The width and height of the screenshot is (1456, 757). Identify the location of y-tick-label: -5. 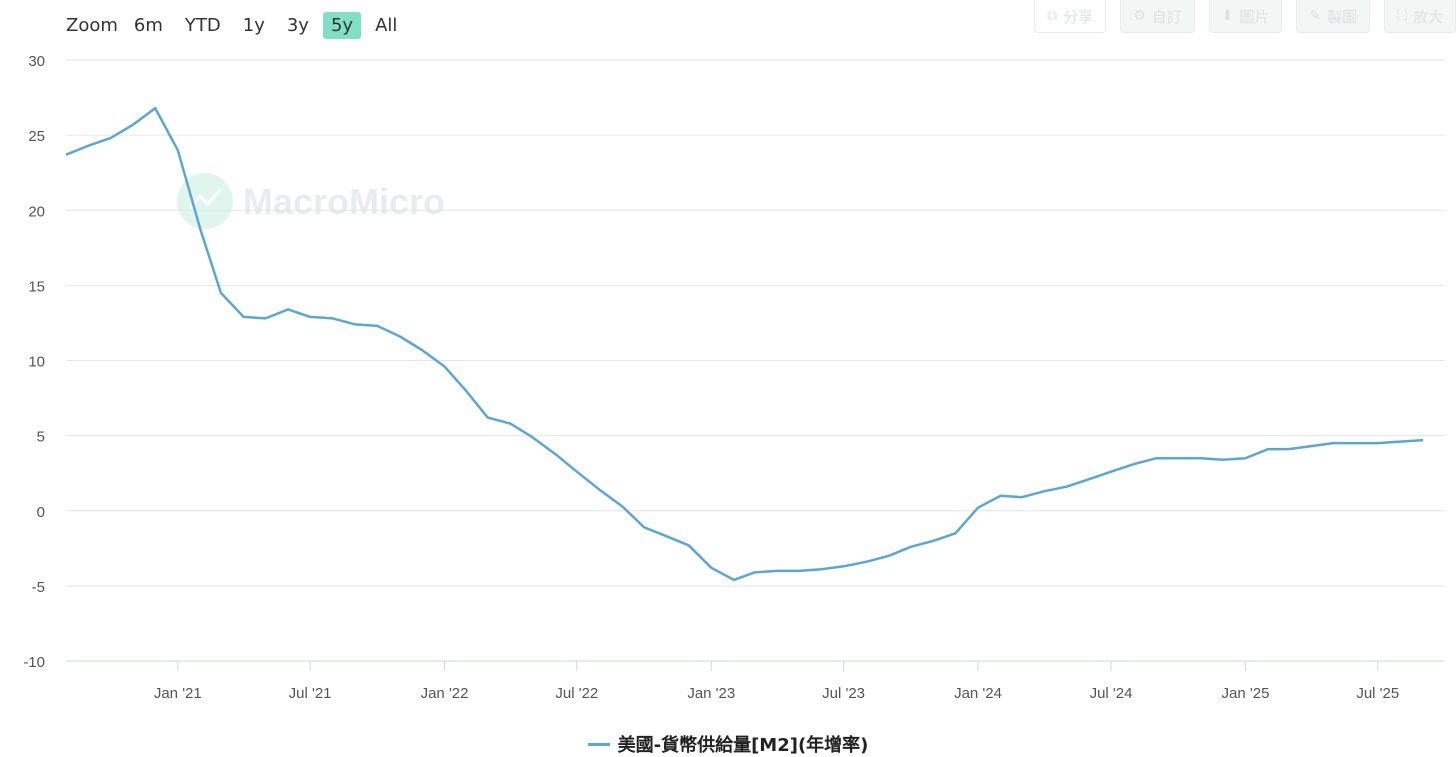
(38, 587).